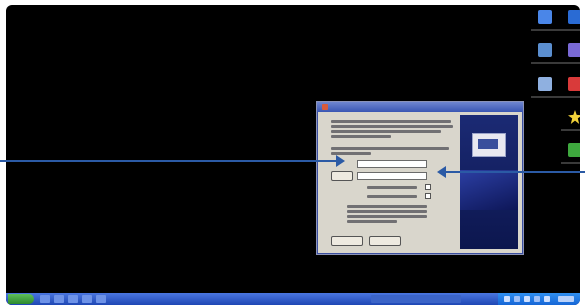 The height and width of the screenshot is (308, 585). What do you see at coordinates (566, 299) in the screenshot?
I see `clock` at bounding box center [566, 299].